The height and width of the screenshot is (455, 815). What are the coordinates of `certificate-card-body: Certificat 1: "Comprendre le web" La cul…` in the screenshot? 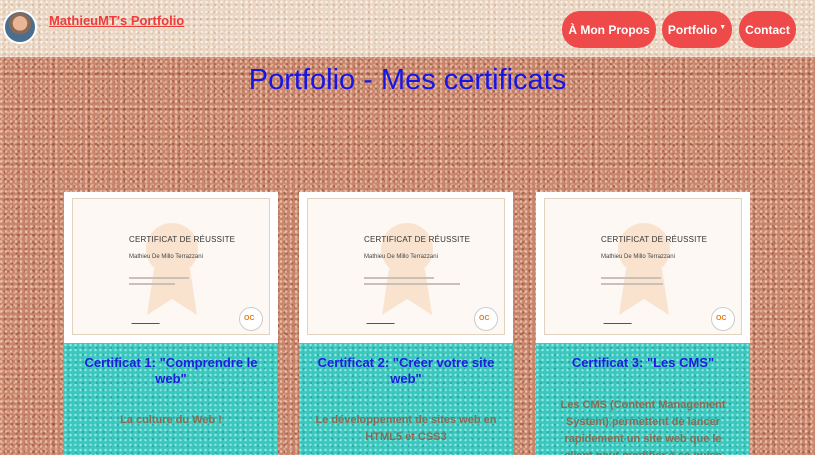 It's located at (171, 399).